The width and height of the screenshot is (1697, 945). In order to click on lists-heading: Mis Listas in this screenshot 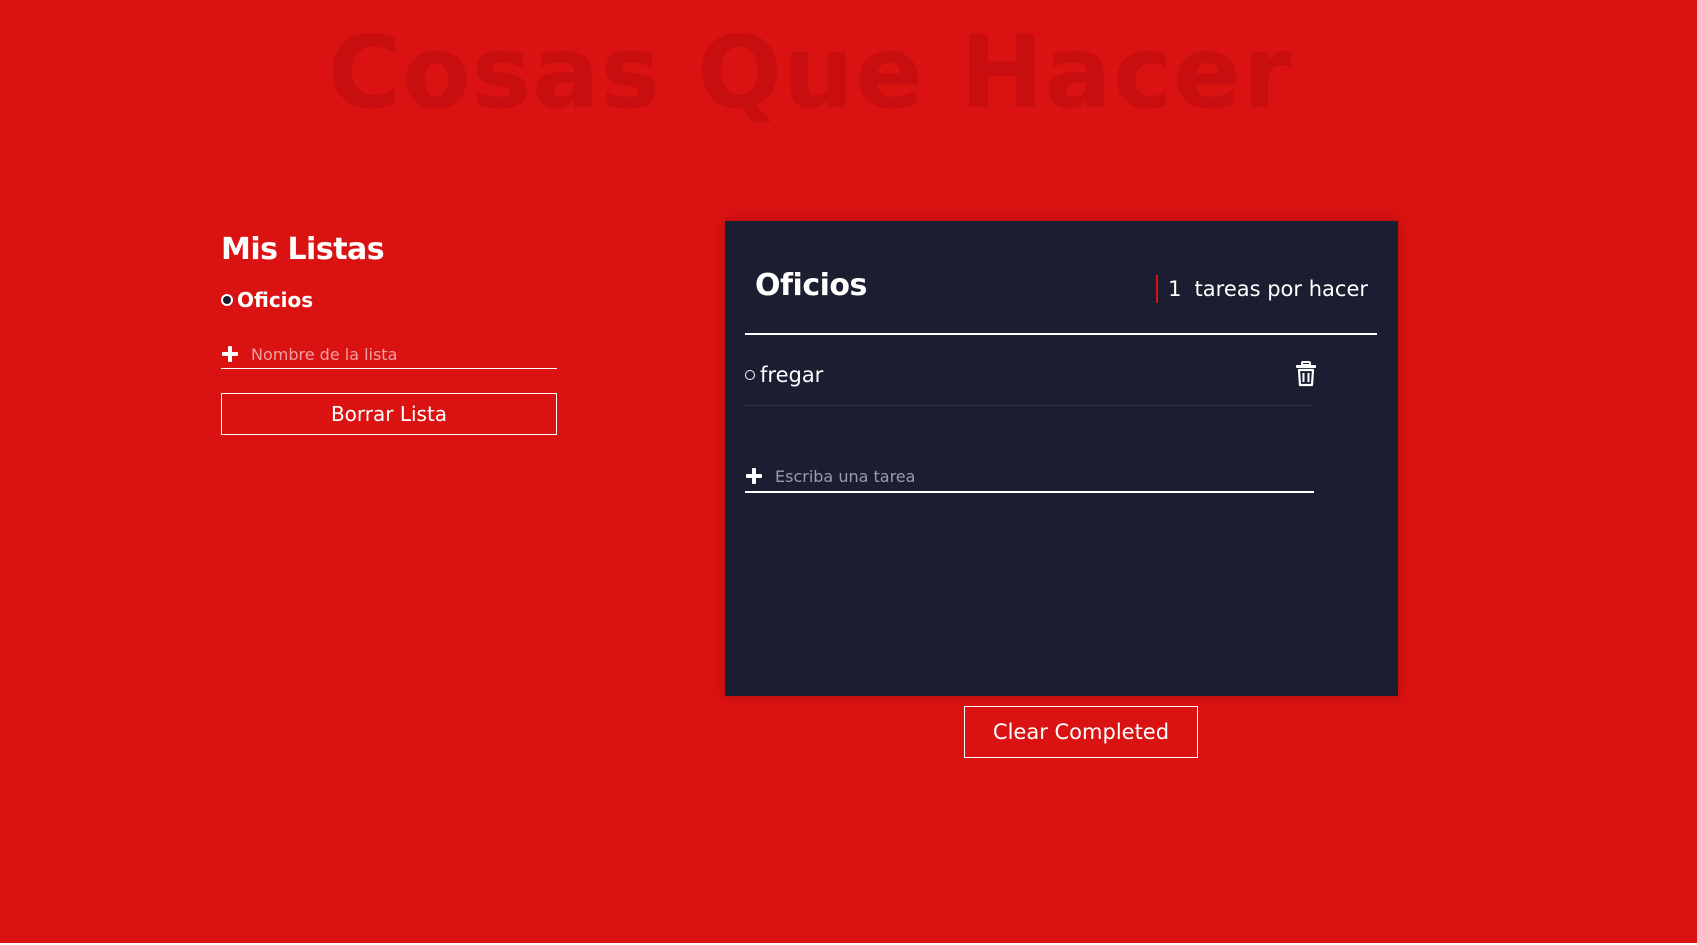, I will do `click(303, 249)`.